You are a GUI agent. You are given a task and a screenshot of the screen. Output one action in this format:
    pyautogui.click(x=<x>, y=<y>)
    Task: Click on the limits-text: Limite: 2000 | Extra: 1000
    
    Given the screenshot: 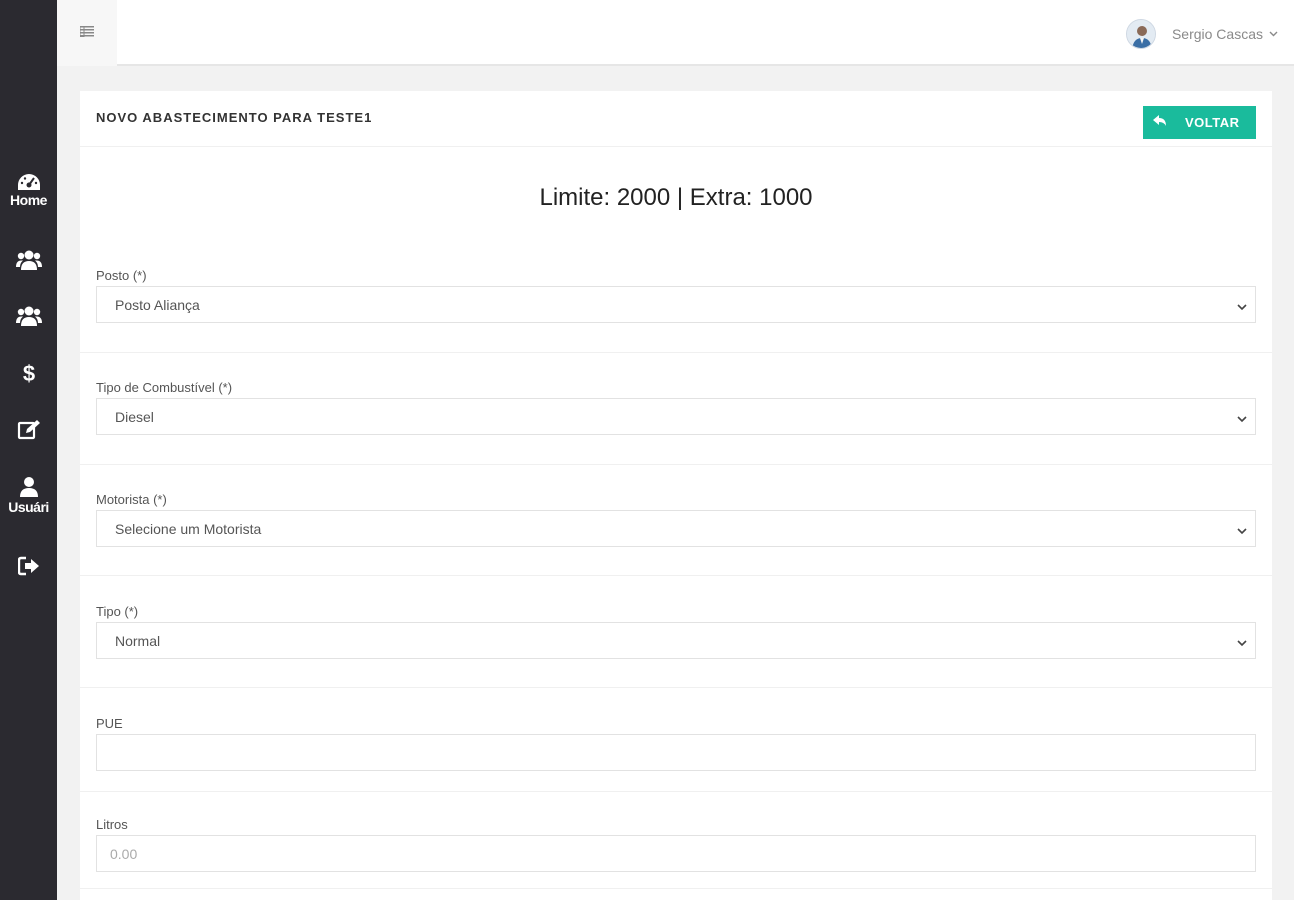 What is the action you would take?
    pyautogui.click(x=676, y=197)
    